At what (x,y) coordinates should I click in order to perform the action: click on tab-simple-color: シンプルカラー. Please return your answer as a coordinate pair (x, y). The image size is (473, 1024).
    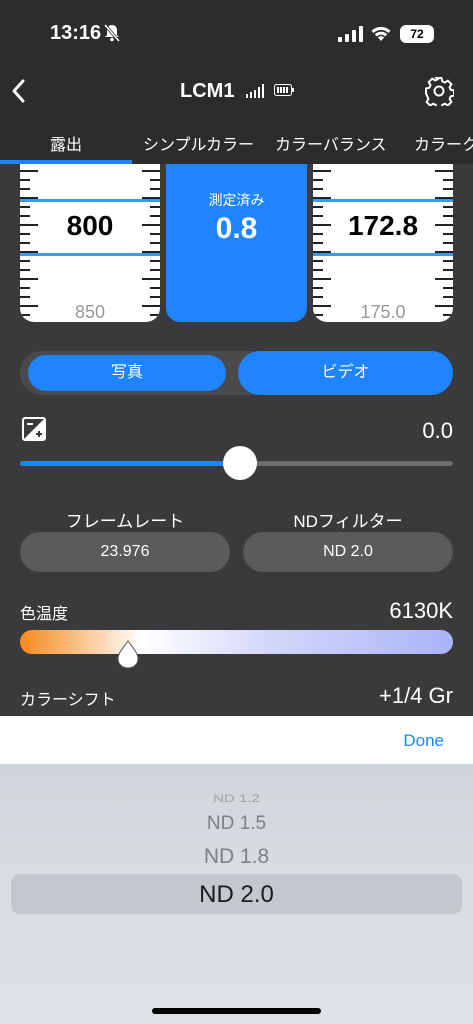
    Looking at the image, I should click on (198, 143).